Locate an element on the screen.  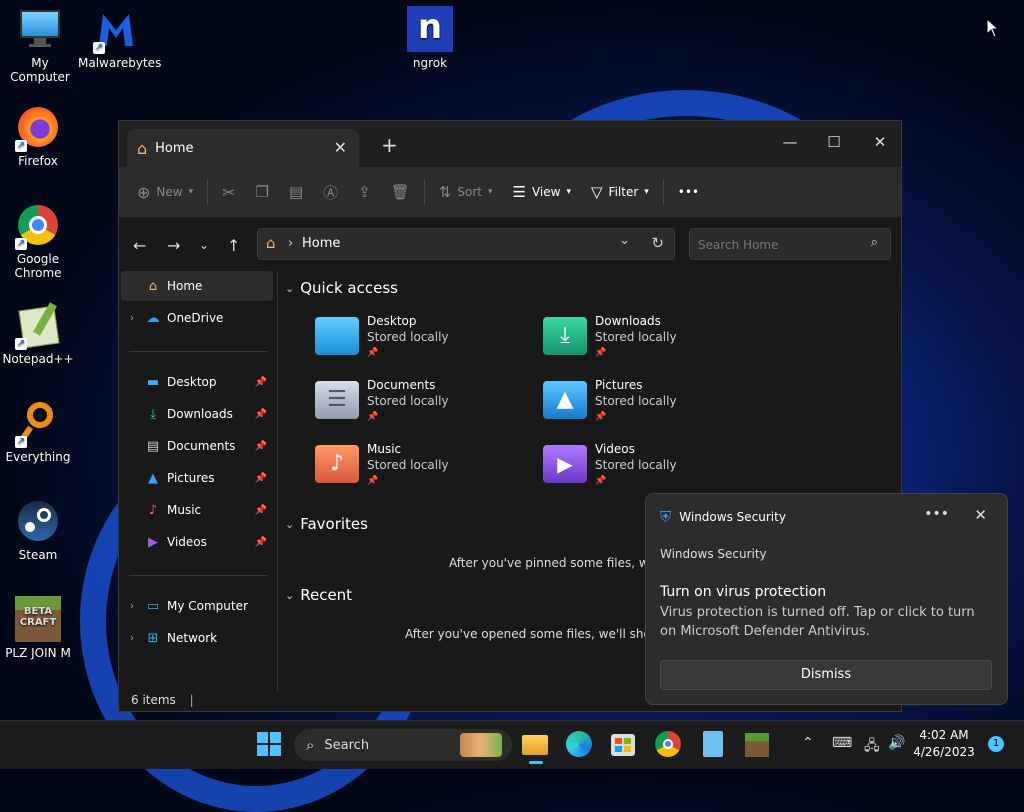
desktop-icon-label: Firefox is located at coordinates (38, 161).